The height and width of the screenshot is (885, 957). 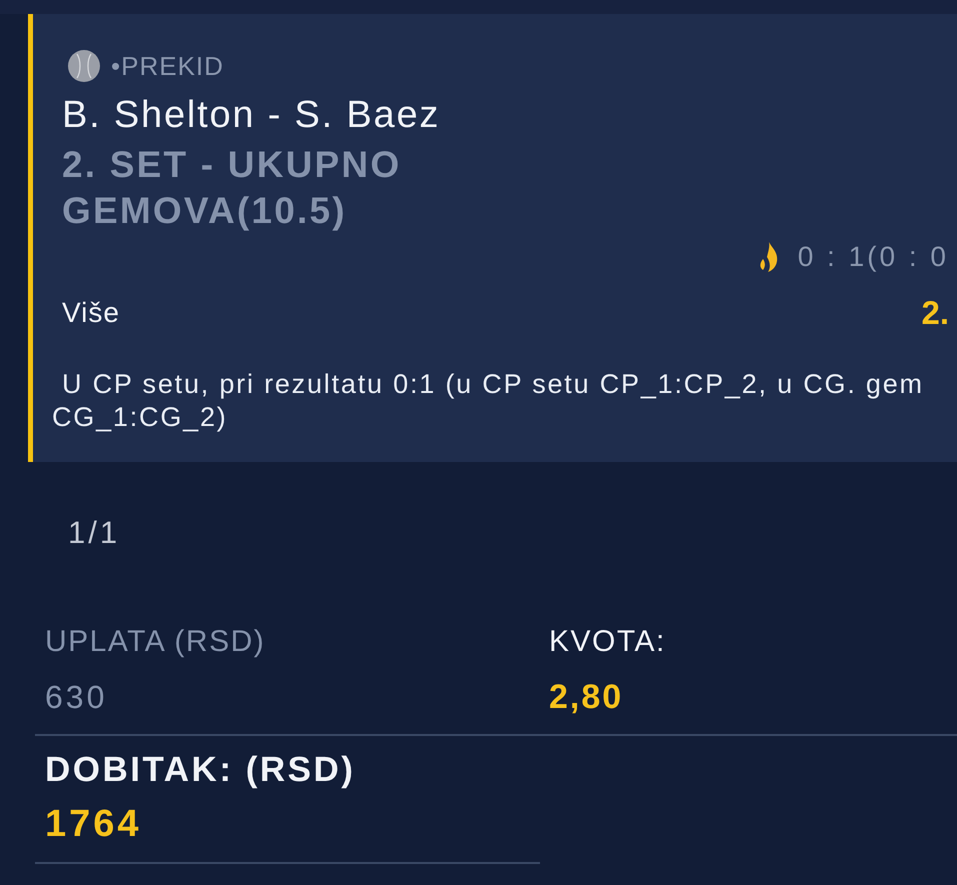 What do you see at coordinates (155, 642) in the screenshot?
I see `stake-label: UPLATA (RSD)` at bounding box center [155, 642].